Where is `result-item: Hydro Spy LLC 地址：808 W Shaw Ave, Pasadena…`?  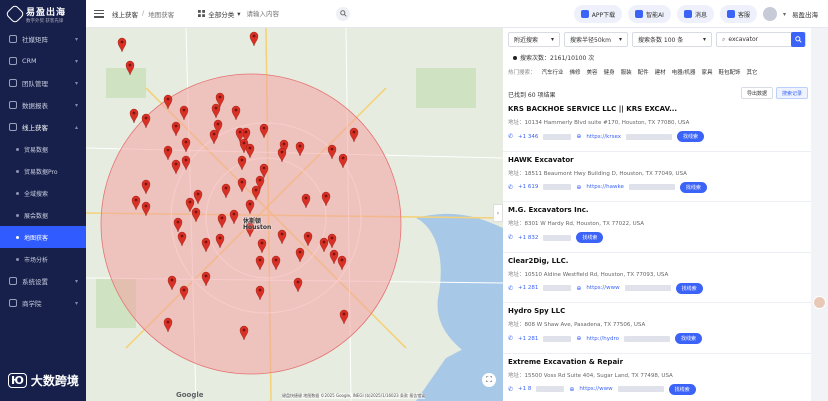 result-item: Hydro Spy LLC 地址：808 W Shaw Ave, Pasadena… is located at coordinates (657, 328).